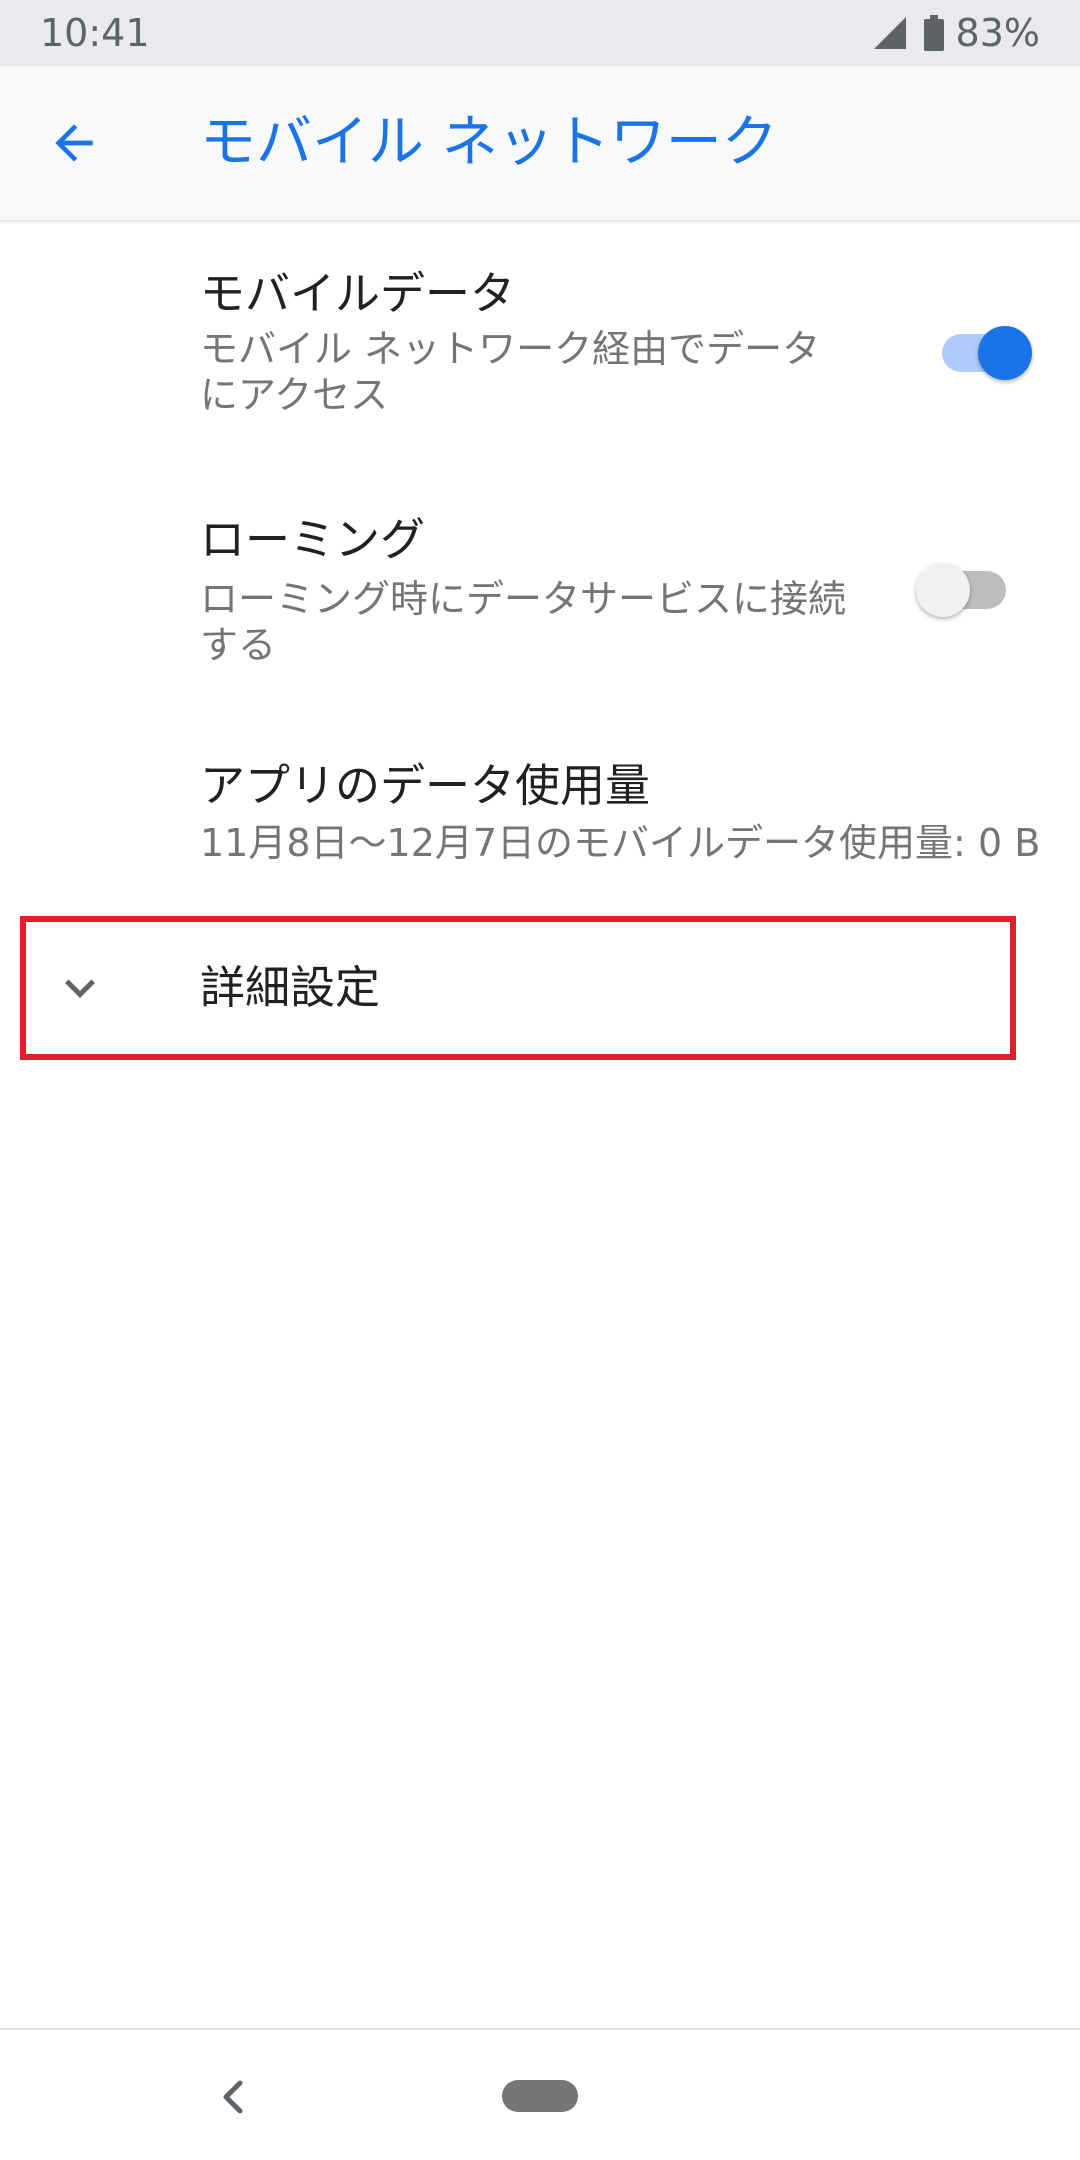 The height and width of the screenshot is (2160, 1080). Describe the element at coordinates (620, 843) in the screenshot. I see `app-data-usage-summary: 11月8日～12月7日のモバイルデータ使用量: 0 B` at that location.